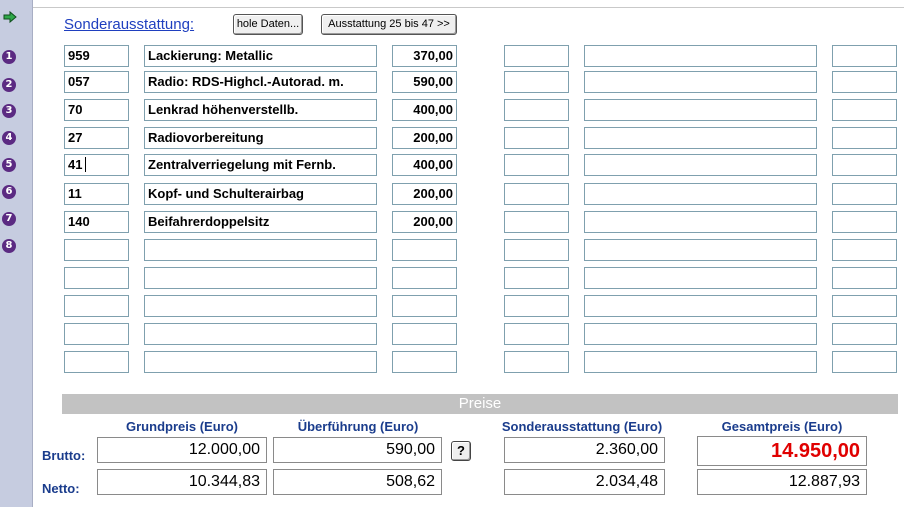 This screenshot has width=904, height=507. I want to click on left-row-3-description-field: Lenkrad höhenverstellb., so click(260, 110).